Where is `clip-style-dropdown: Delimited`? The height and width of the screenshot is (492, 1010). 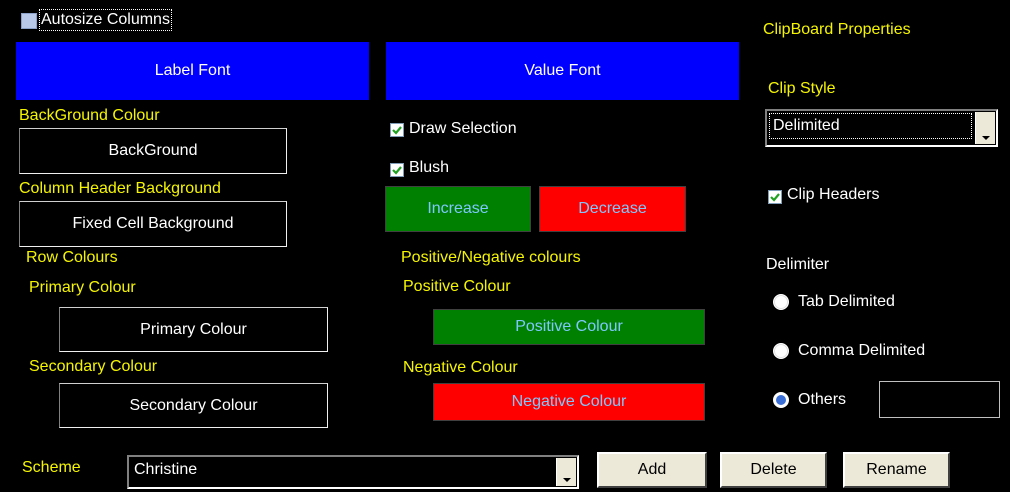 clip-style-dropdown: Delimited is located at coordinates (881, 128).